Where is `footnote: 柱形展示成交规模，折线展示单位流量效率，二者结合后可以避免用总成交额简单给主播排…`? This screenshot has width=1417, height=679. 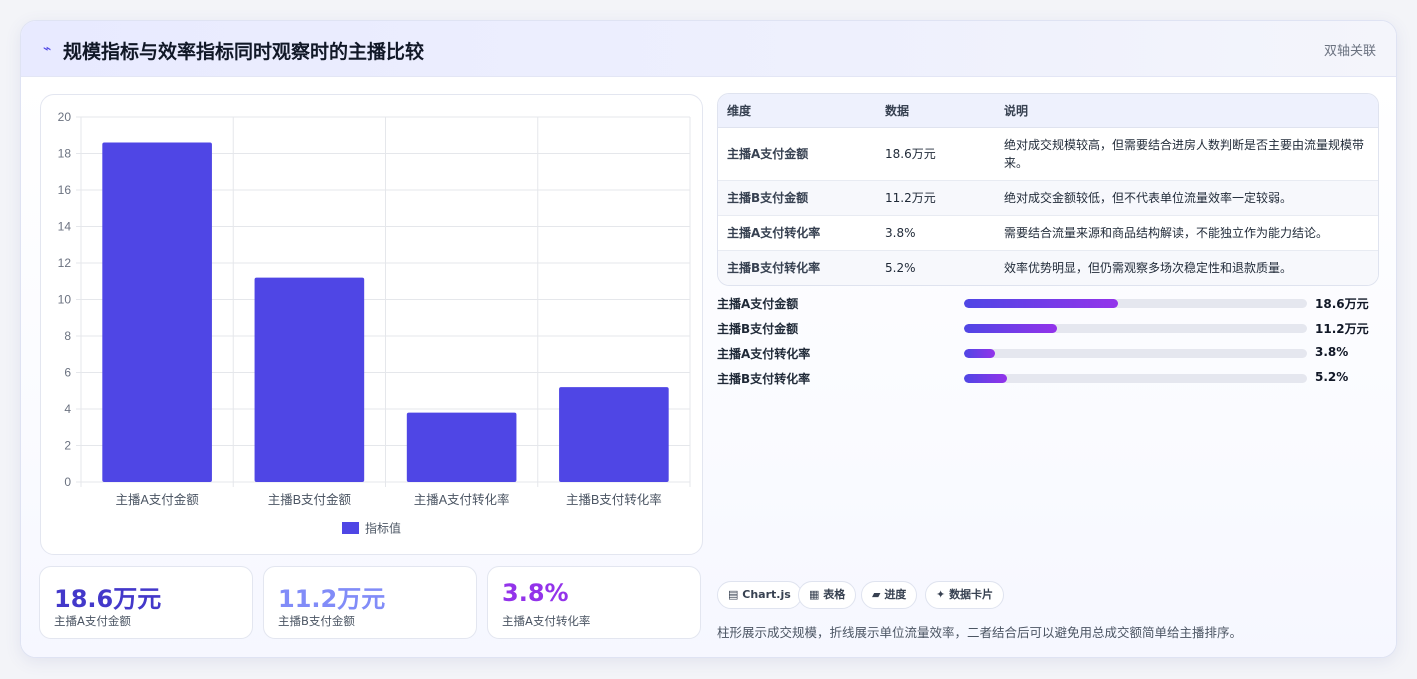
footnote: 柱形展示成交规模，折线展示单位流量效率，二者结合后可以避免用总成交额简单给主播排… is located at coordinates (980, 632).